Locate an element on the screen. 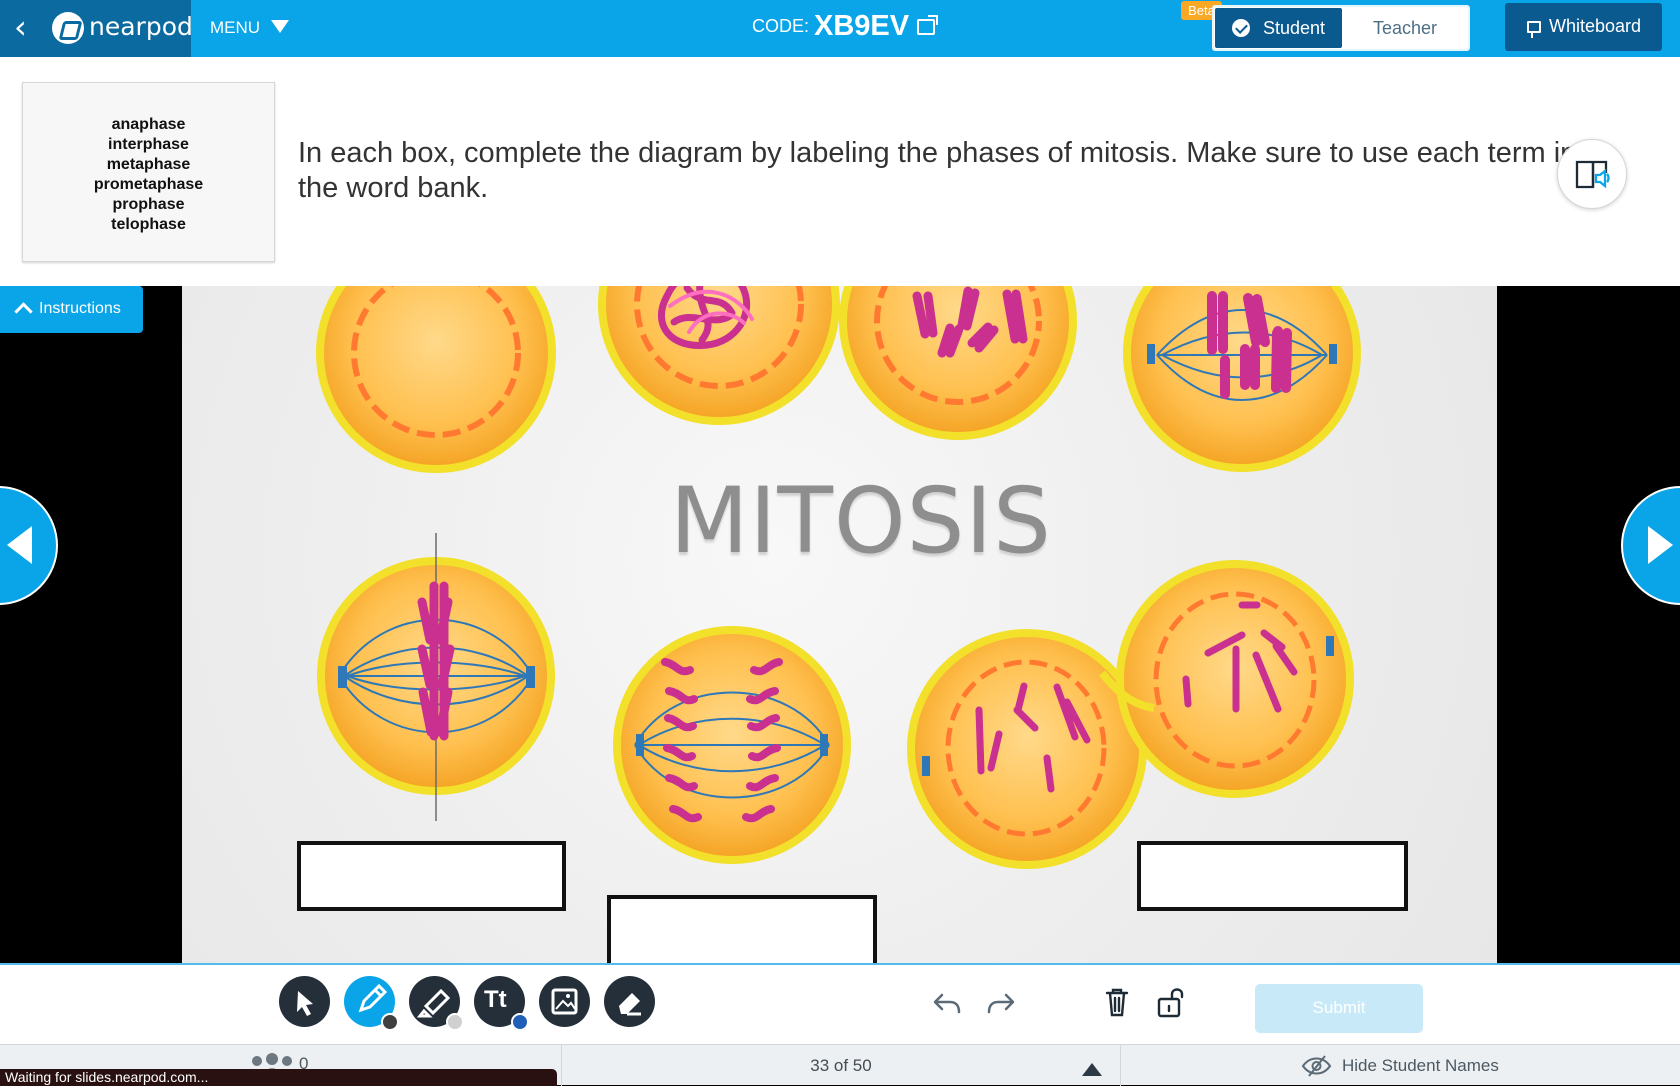 This screenshot has height=1086, width=1680. highlighter-color-swatch is located at coordinates (455, 1022).